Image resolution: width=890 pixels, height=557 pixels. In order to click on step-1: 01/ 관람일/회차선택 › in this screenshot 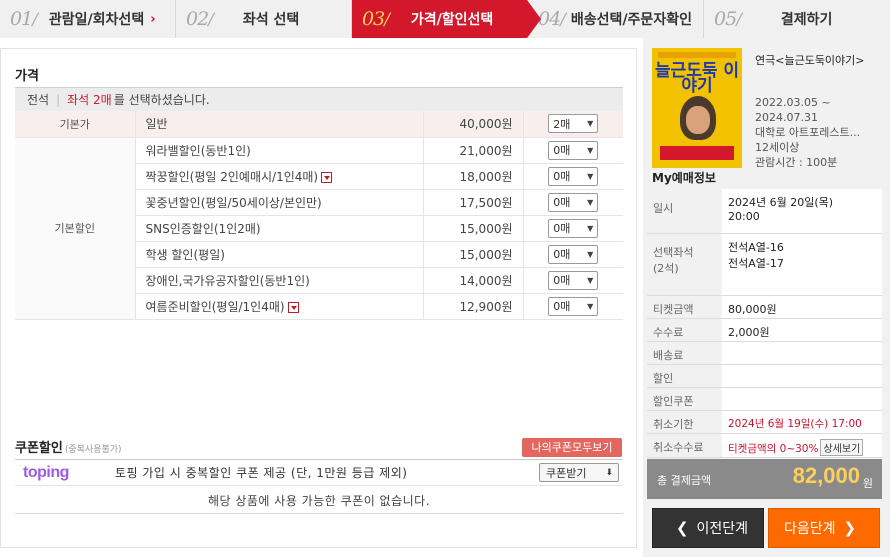, I will do `click(88, 19)`.